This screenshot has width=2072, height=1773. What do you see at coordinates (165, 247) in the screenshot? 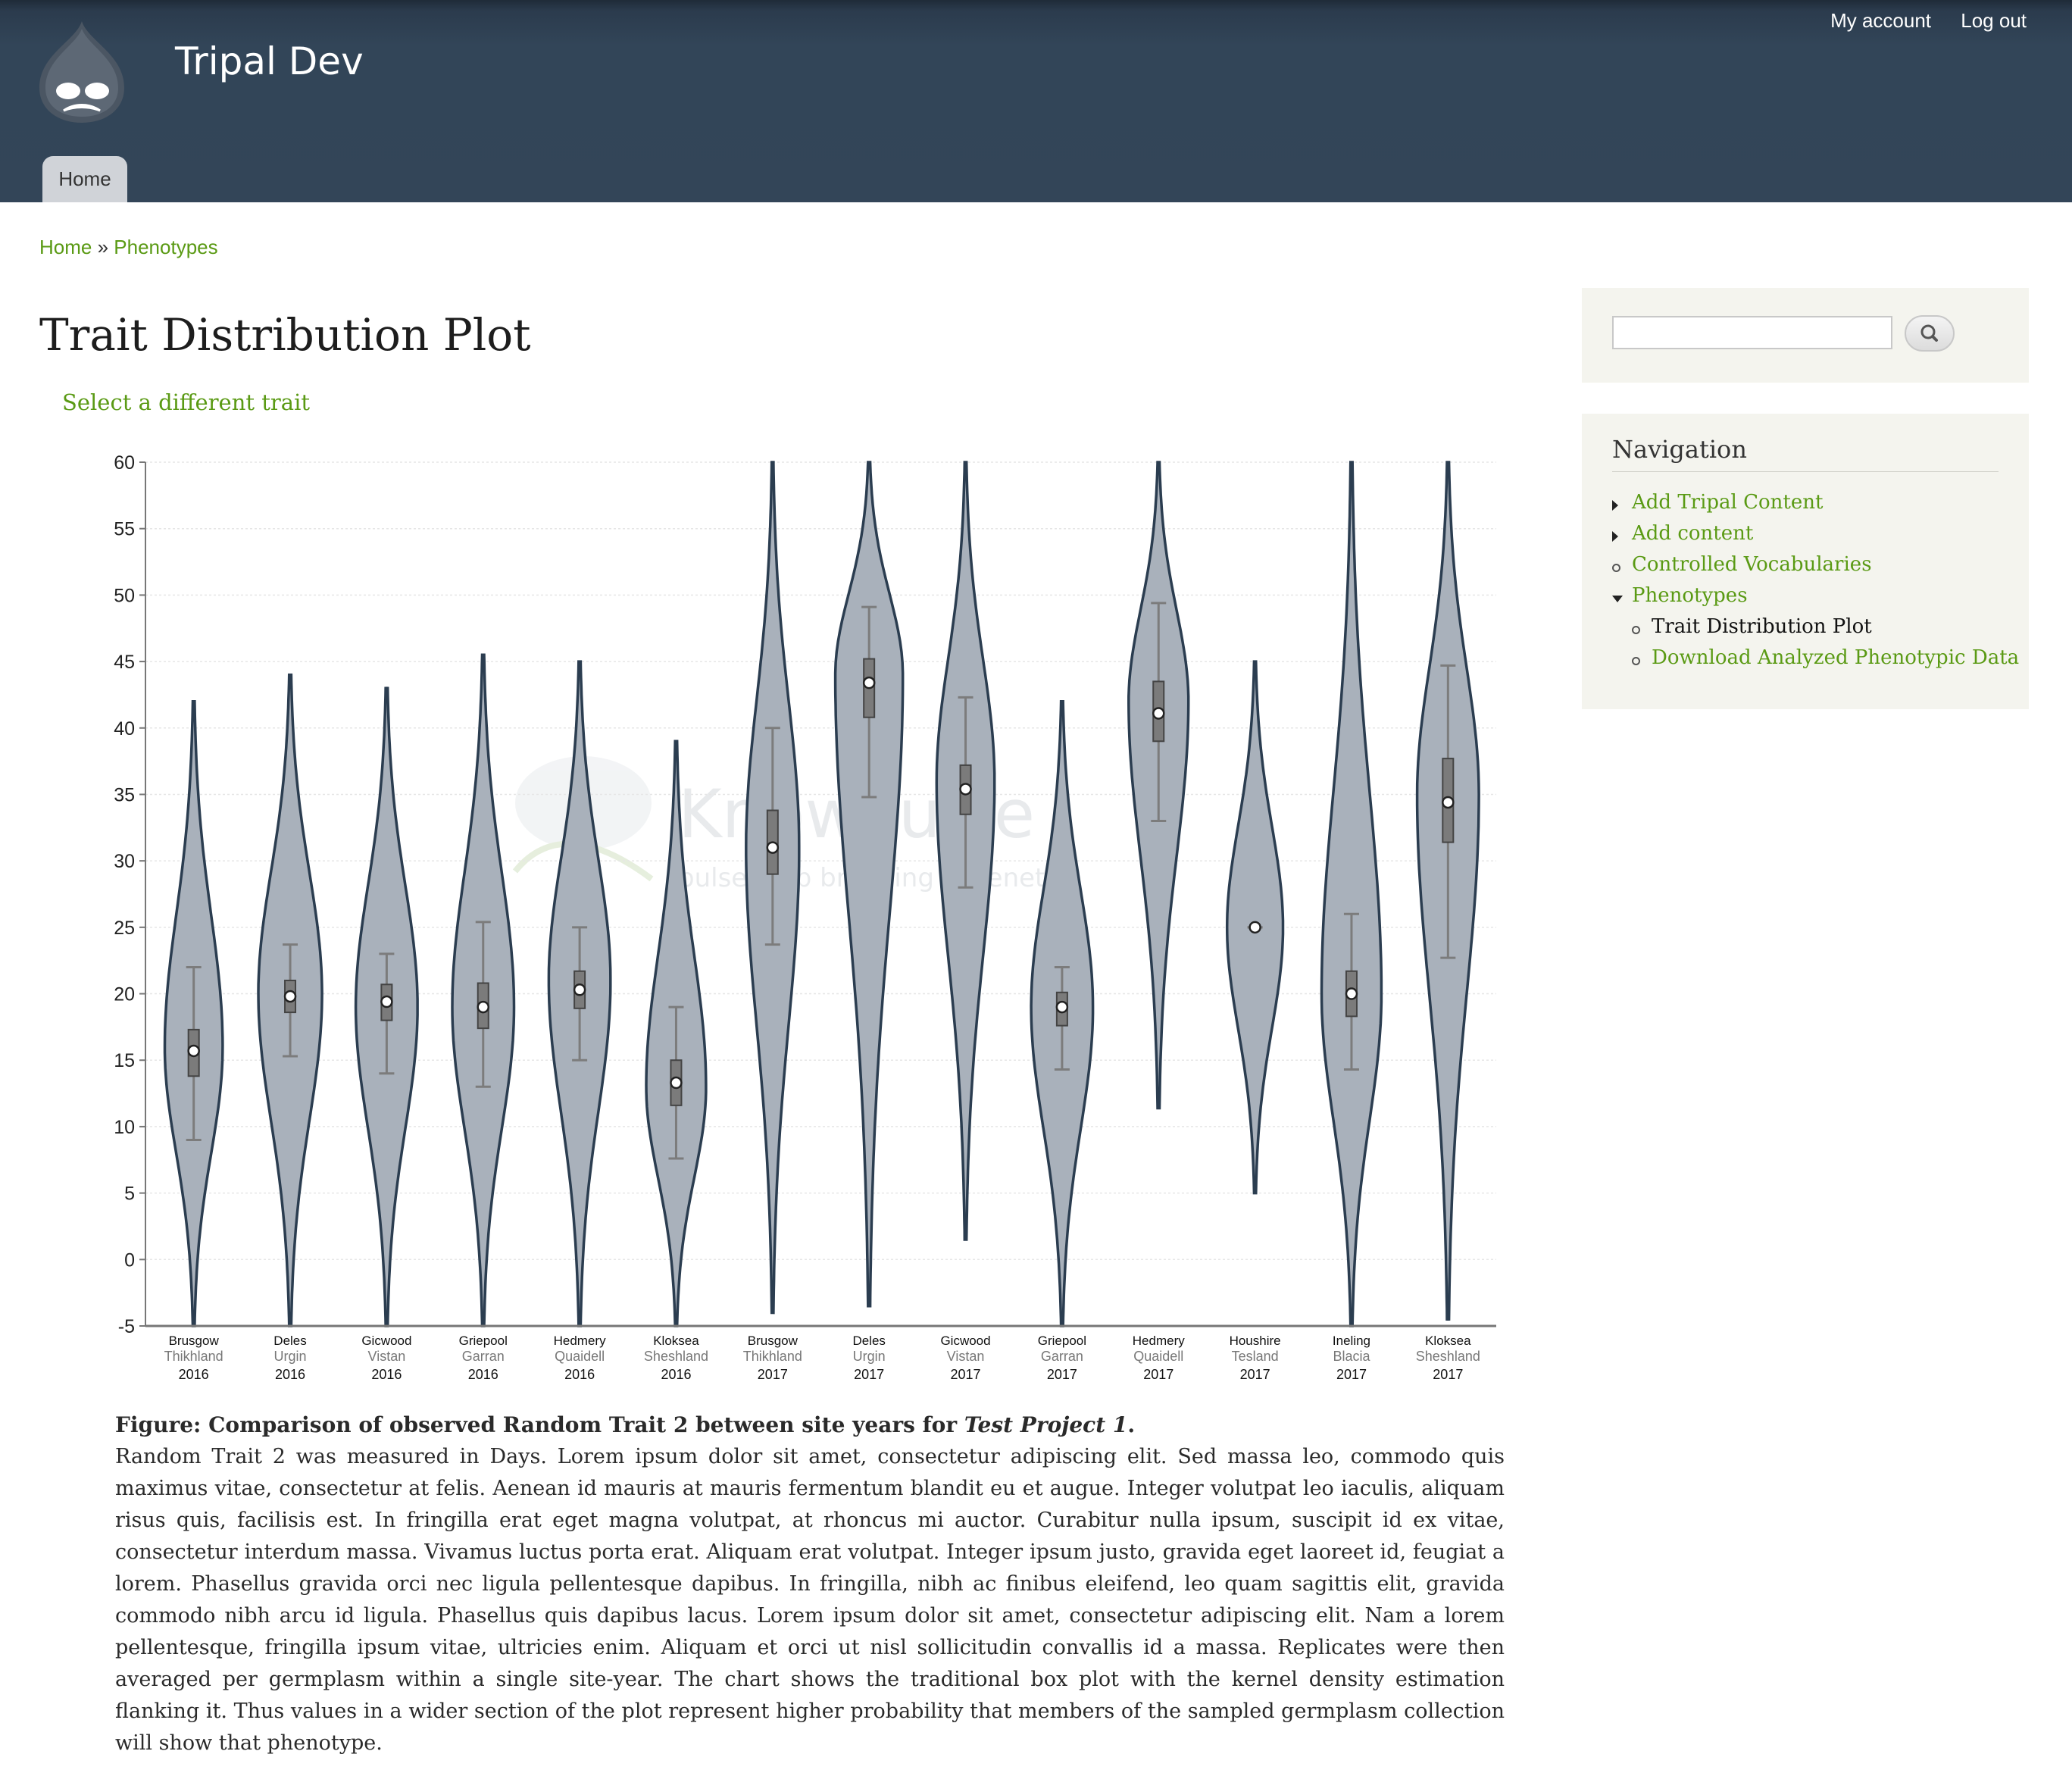
I see `breadcrumb-phenotypes-link: Phenotypes` at bounding box center [165, 247].